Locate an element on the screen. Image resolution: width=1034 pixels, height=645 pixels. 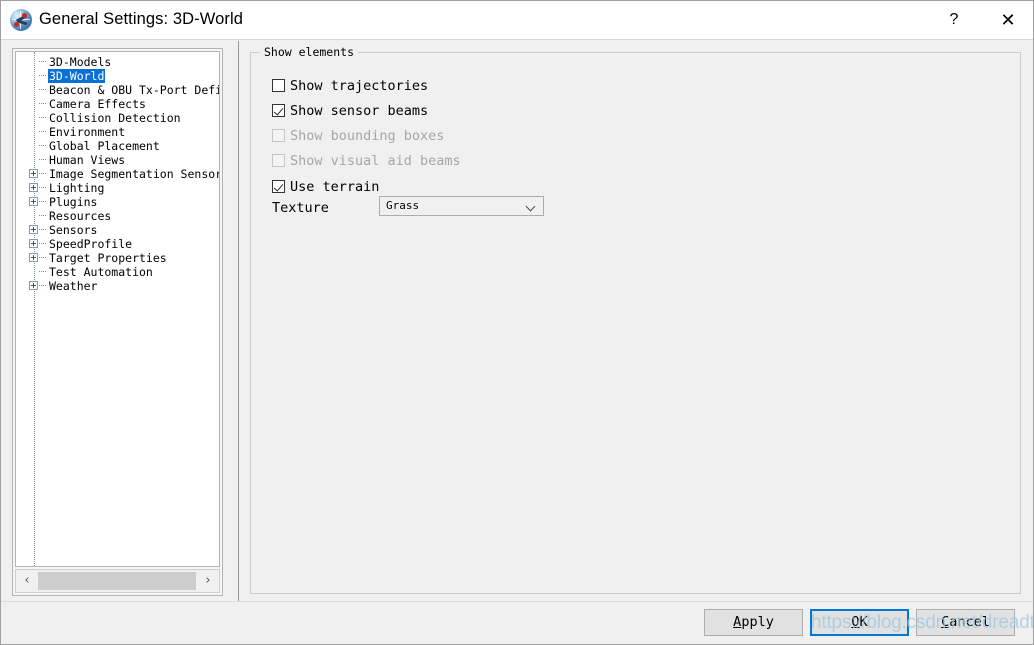
cancel-rest: ancel is located at coordinates (969, 622).